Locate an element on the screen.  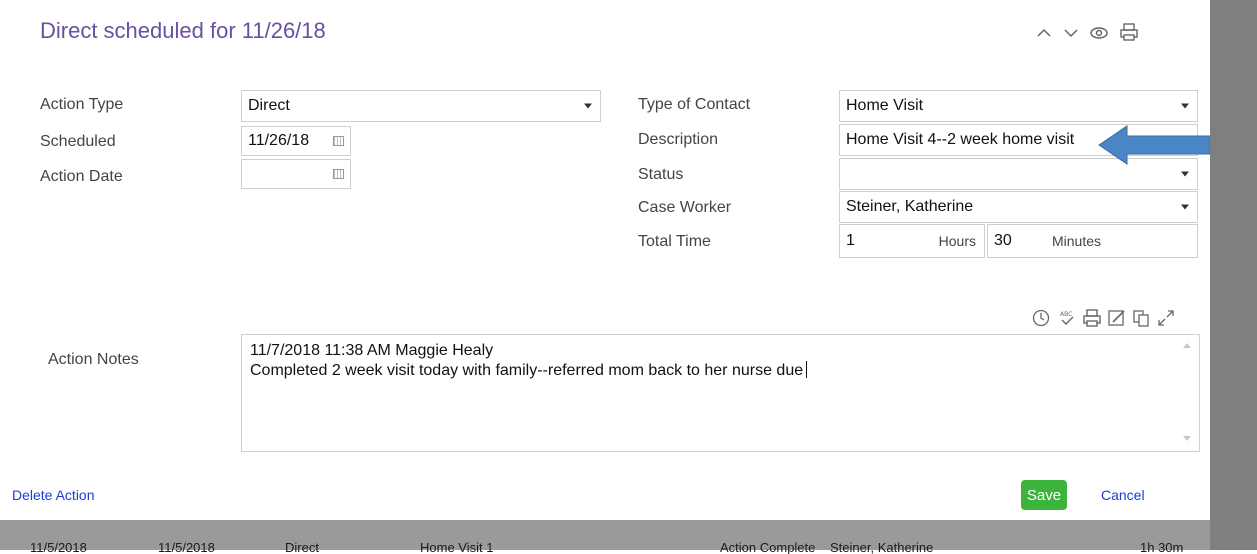
action-type-value: Direct is located at coordinates (269, 105).